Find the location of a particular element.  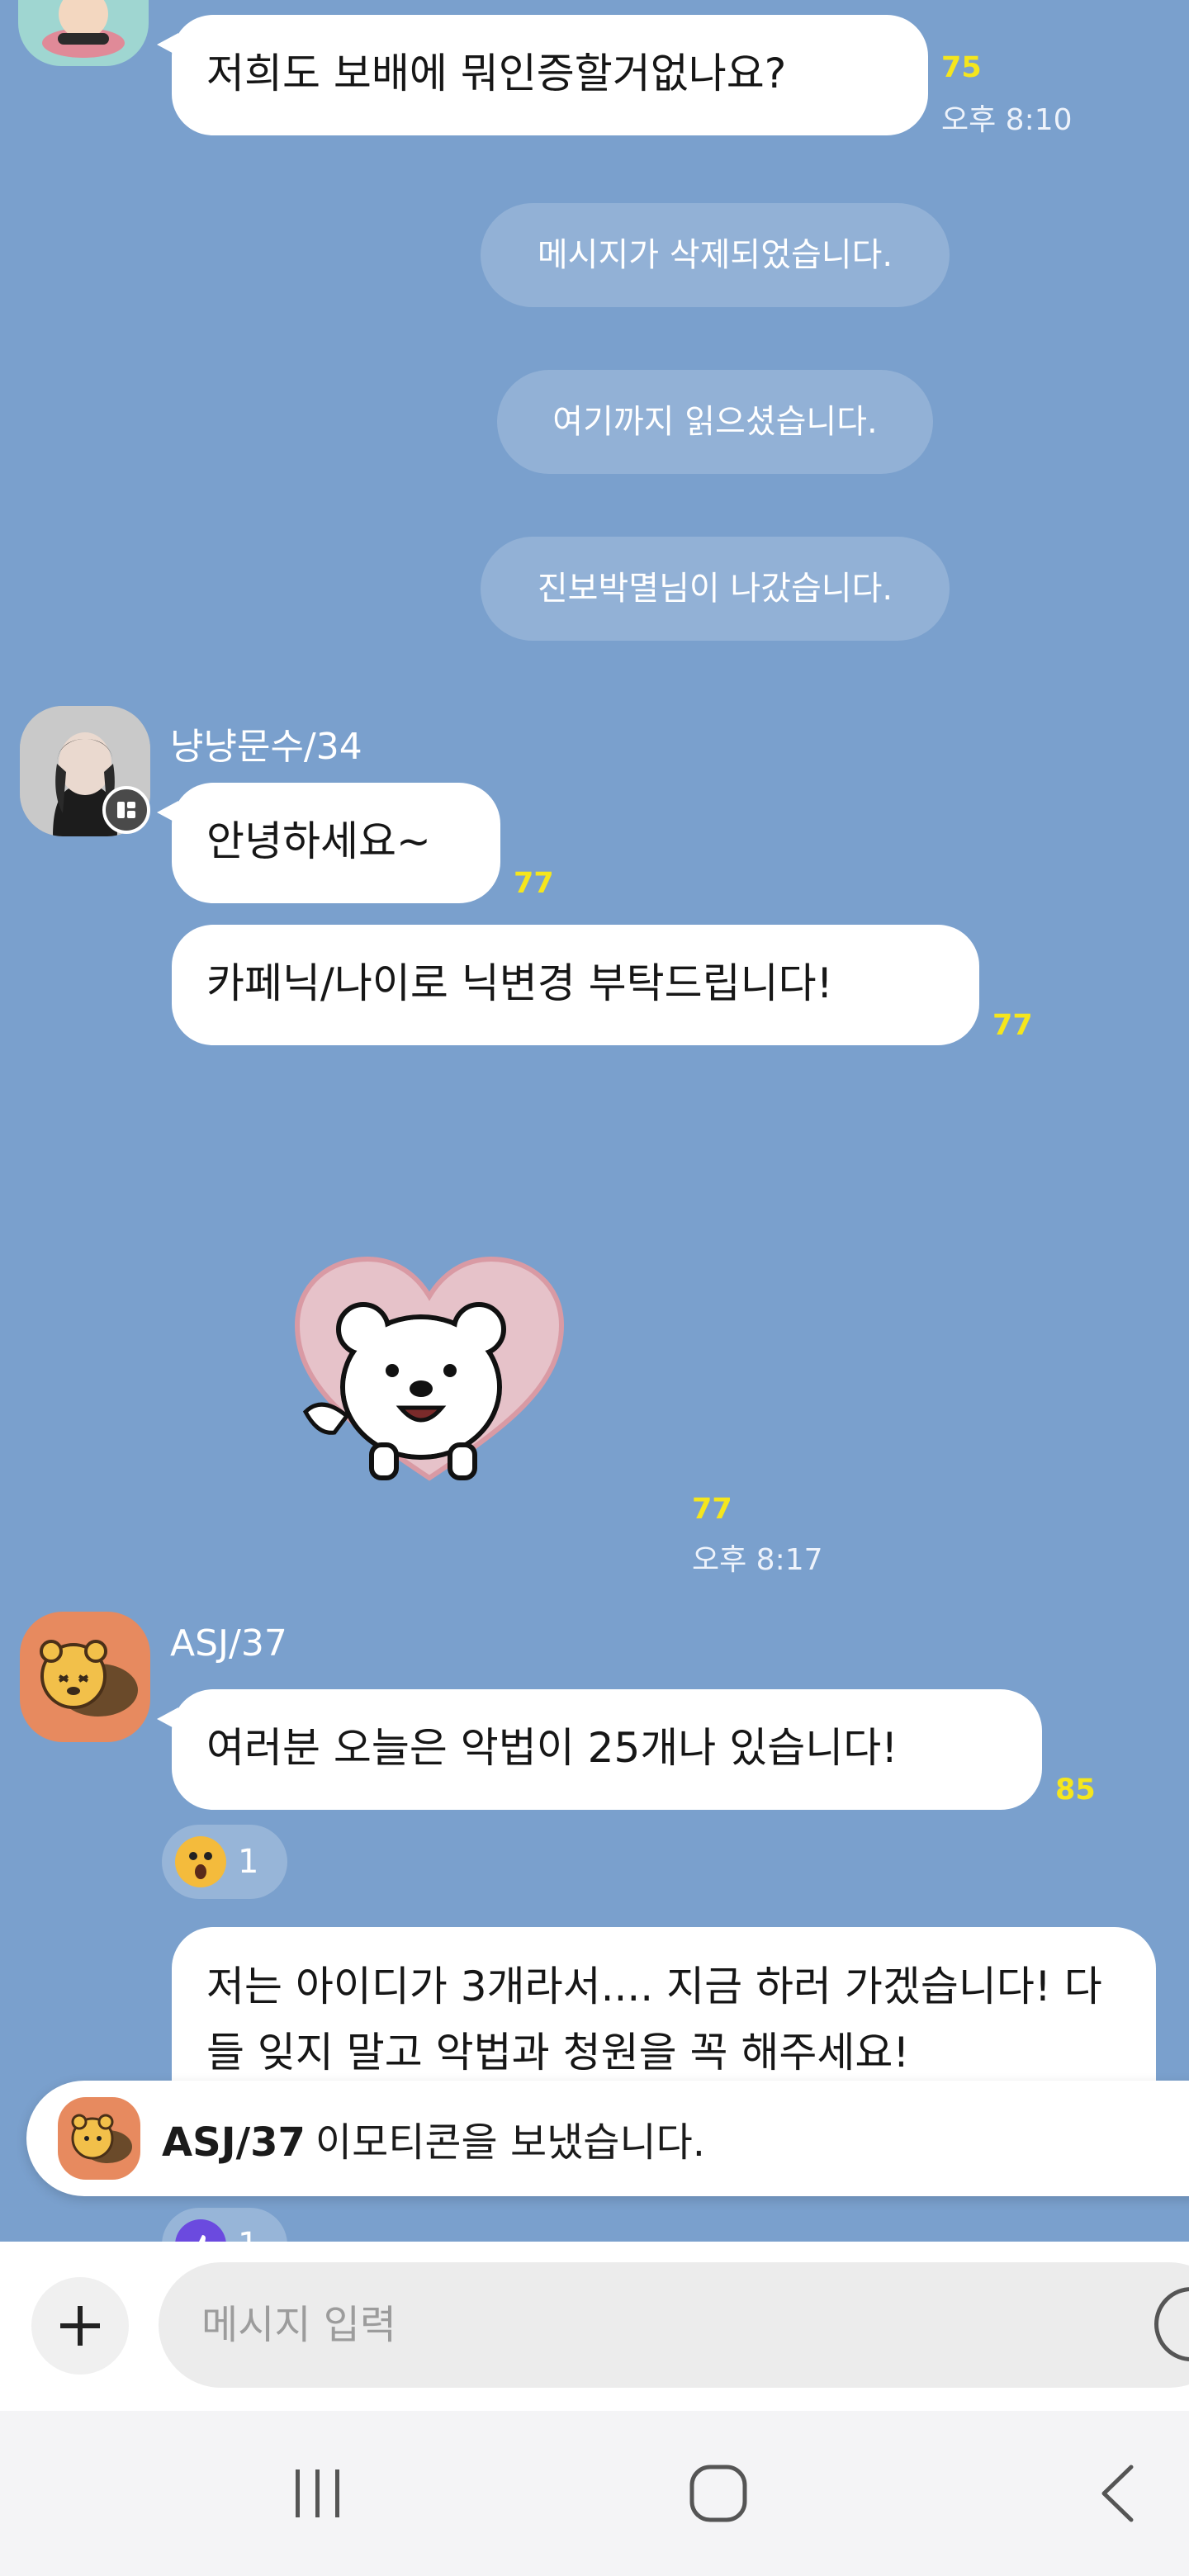

system-notice-text: 여기까지 읽으셨습니다. is located at coordinates (715, 422).